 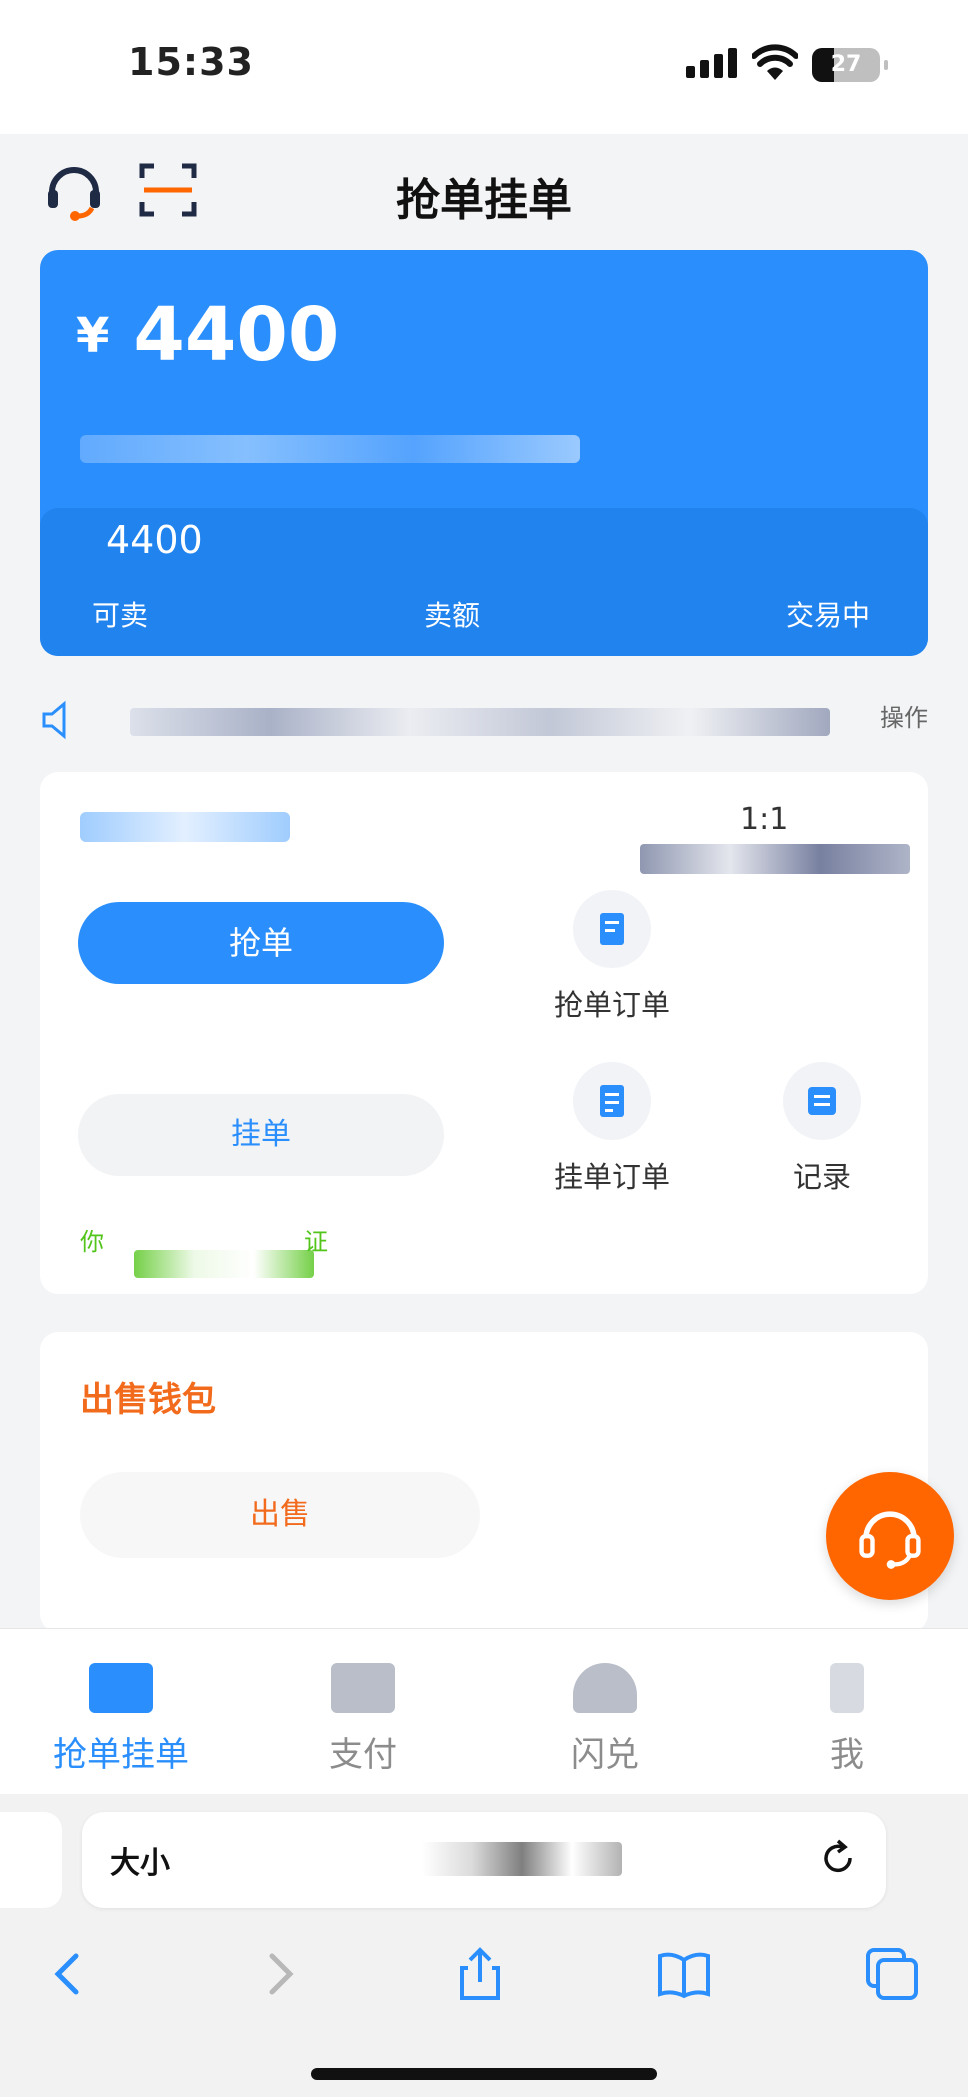 I want to click on place-order-button: 挂单, so click(x=261, y=1135).